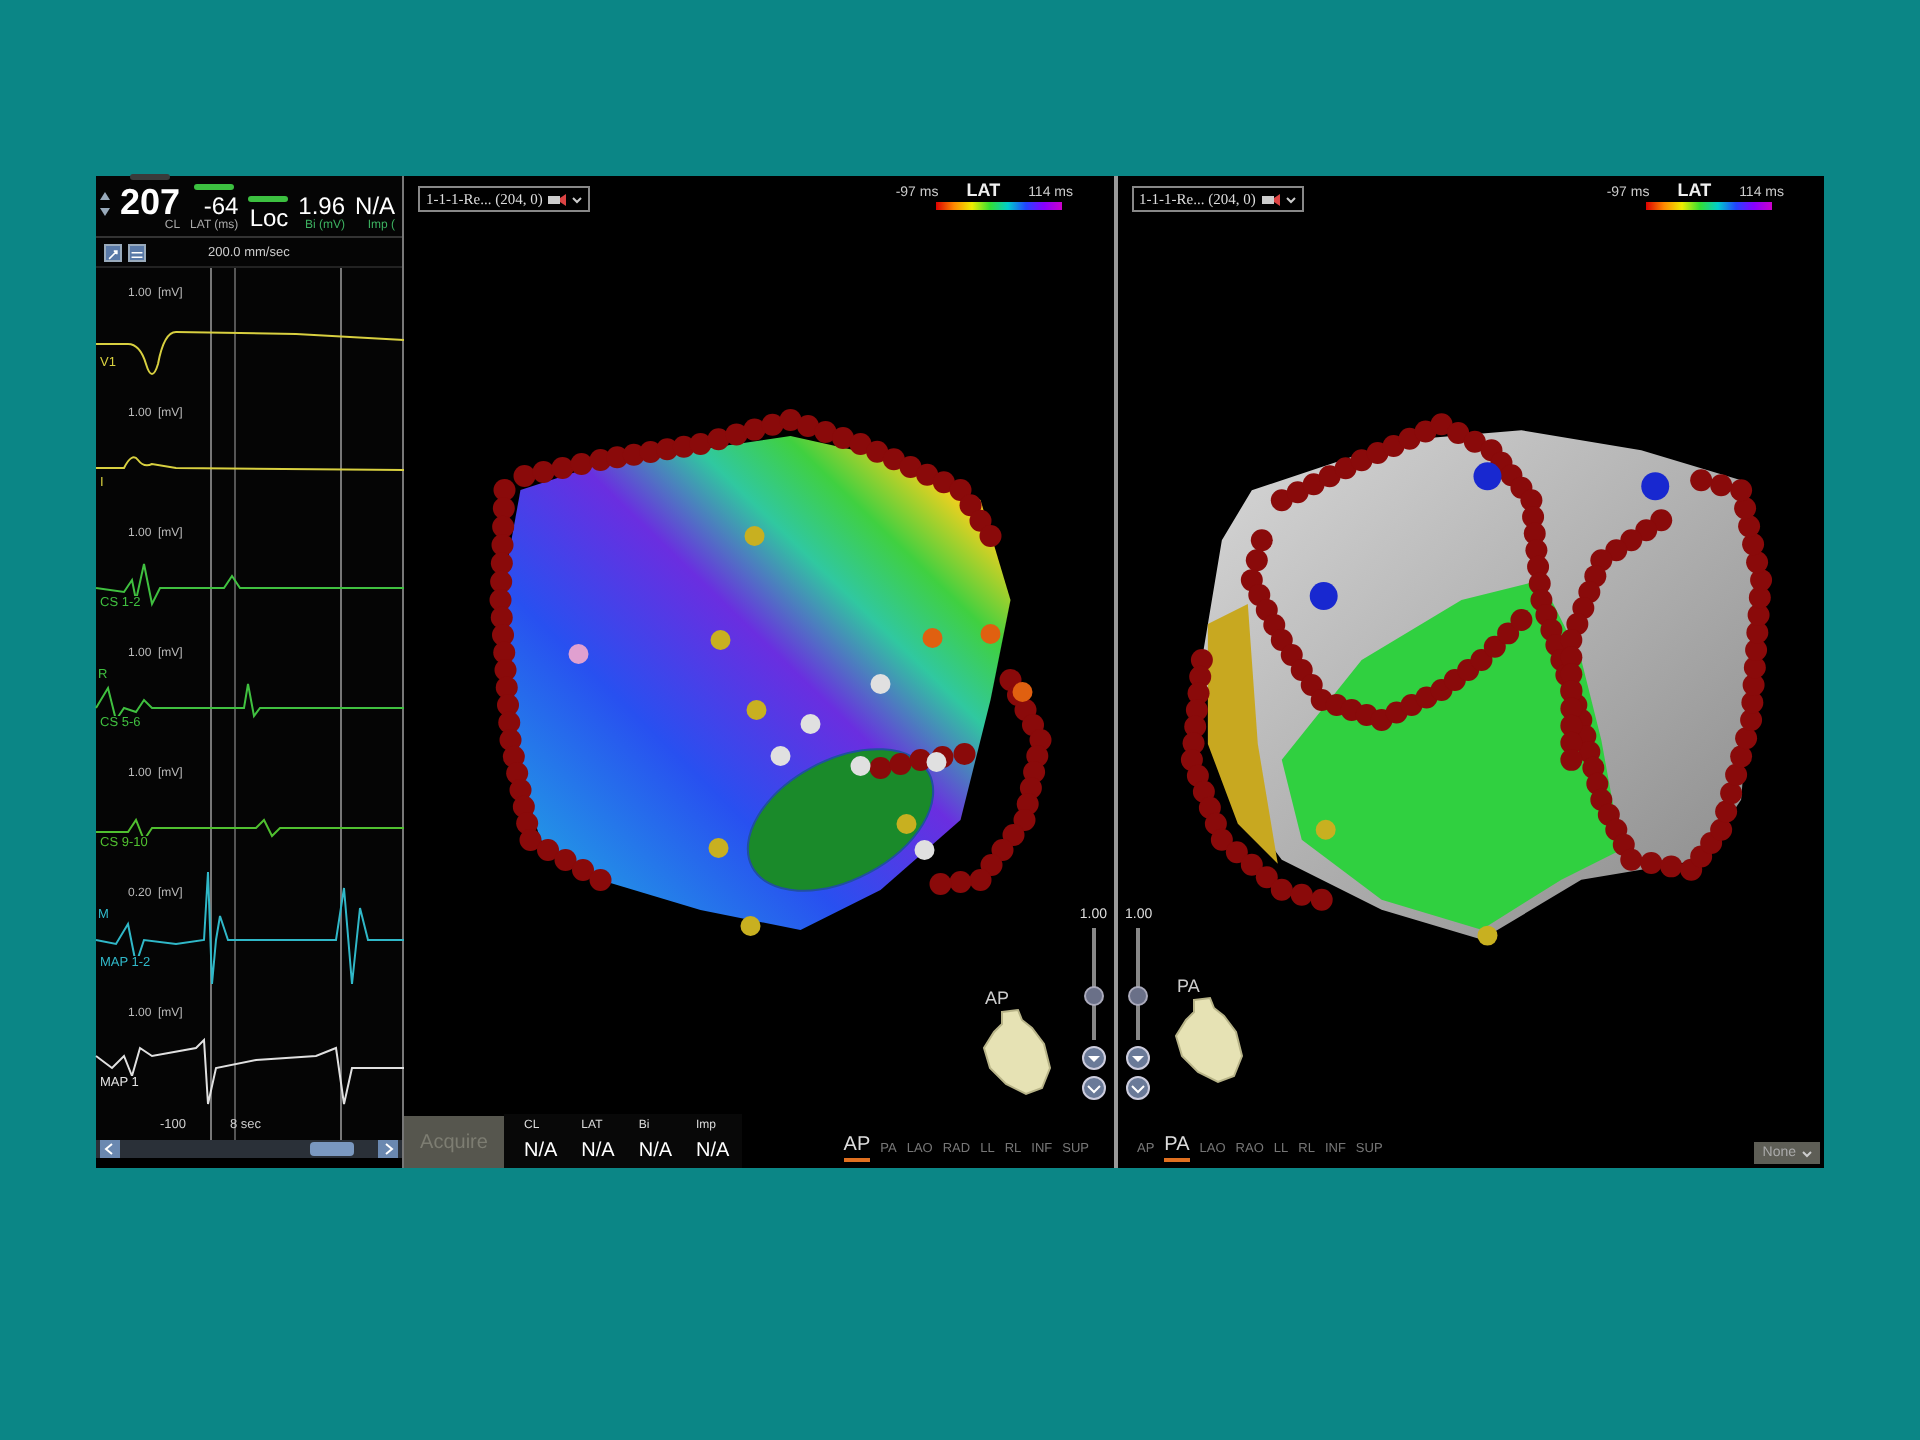  I want to click on zoom-tool-button, so click(113, 252).